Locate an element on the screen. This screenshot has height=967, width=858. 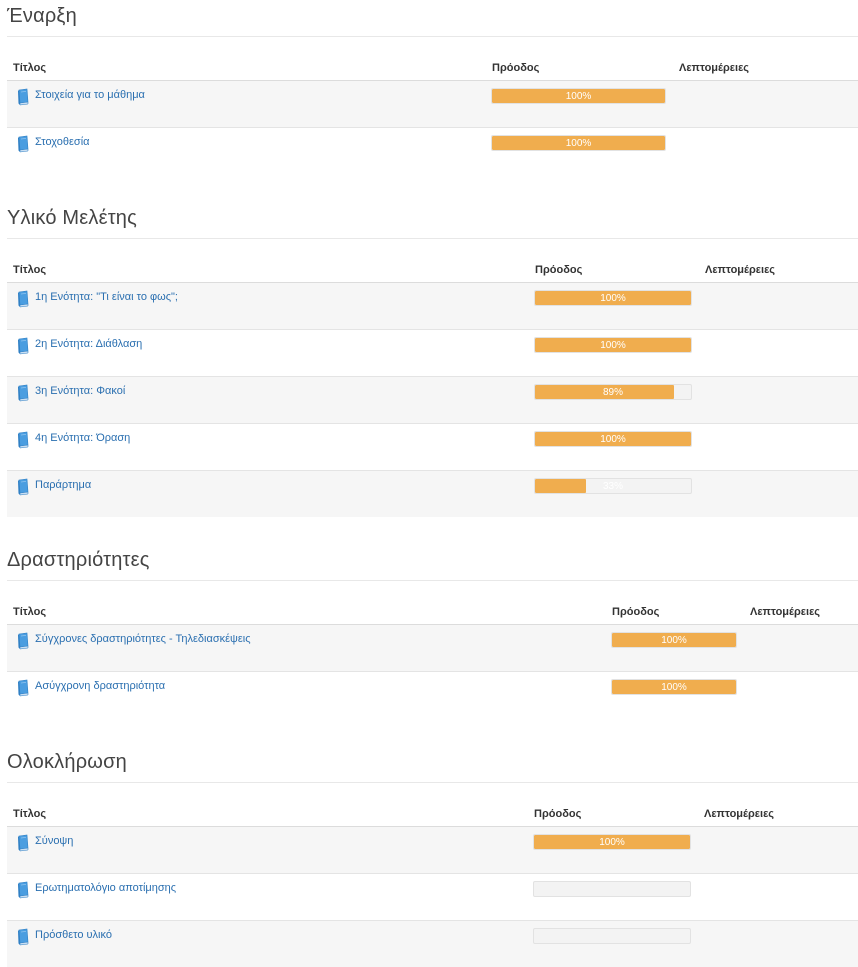
progress-bar: 33% is located at coordinates (613, 486).